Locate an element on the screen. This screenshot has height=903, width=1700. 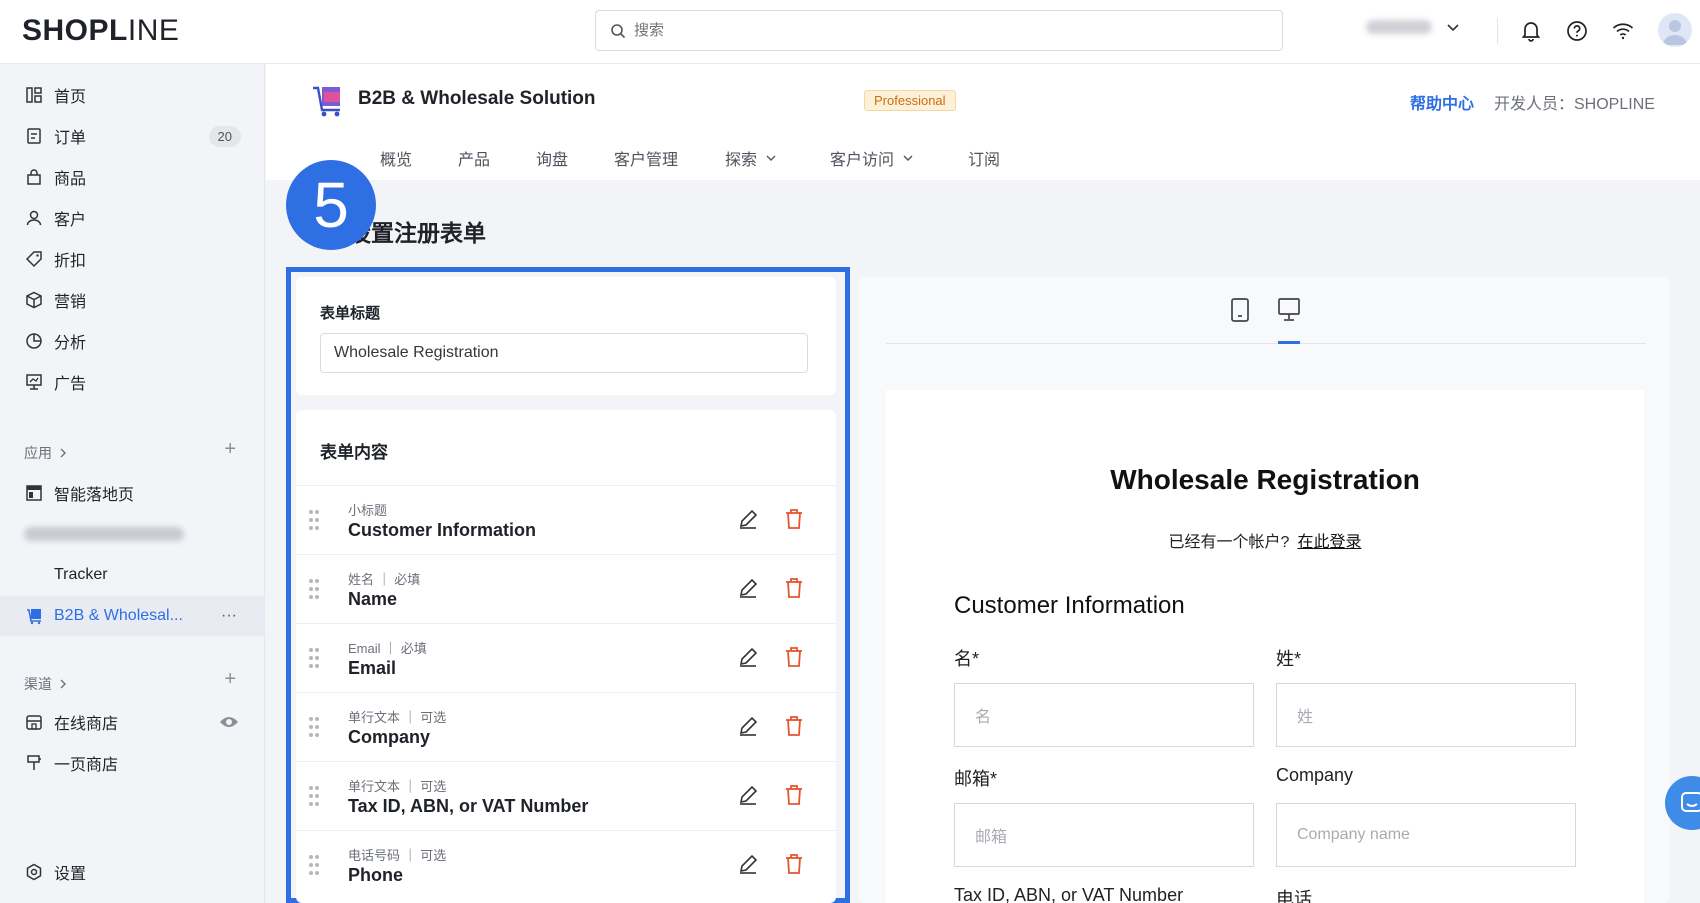
search-input is located at coordinates (934, 30).